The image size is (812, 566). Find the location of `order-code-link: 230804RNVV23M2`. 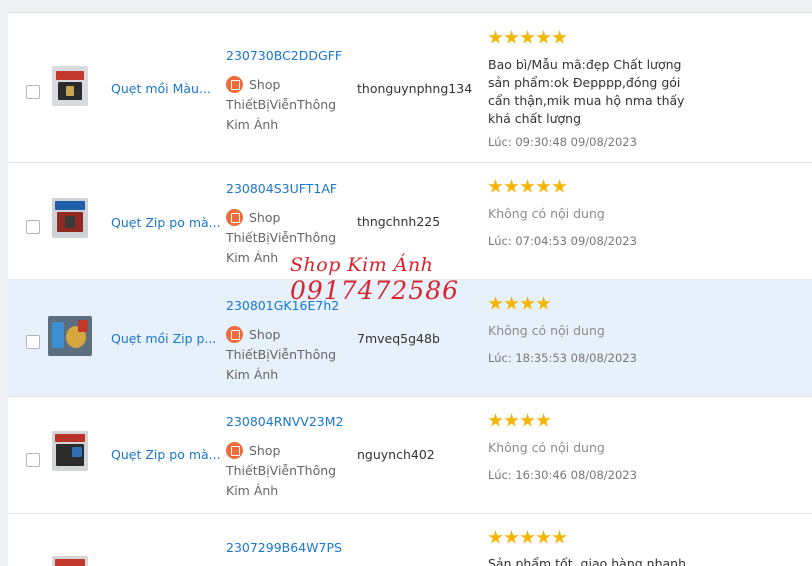

order-code-link: 230804RNVV23M2 is located at coordinates (285, 421).